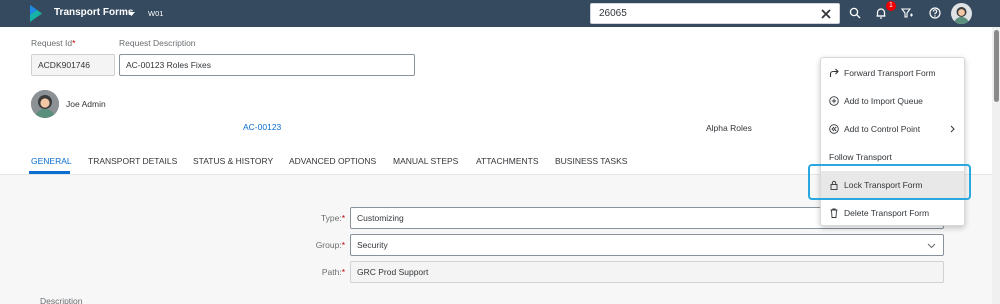  I want to click on menu-item-label: Follow Transport, so click(860, 157).